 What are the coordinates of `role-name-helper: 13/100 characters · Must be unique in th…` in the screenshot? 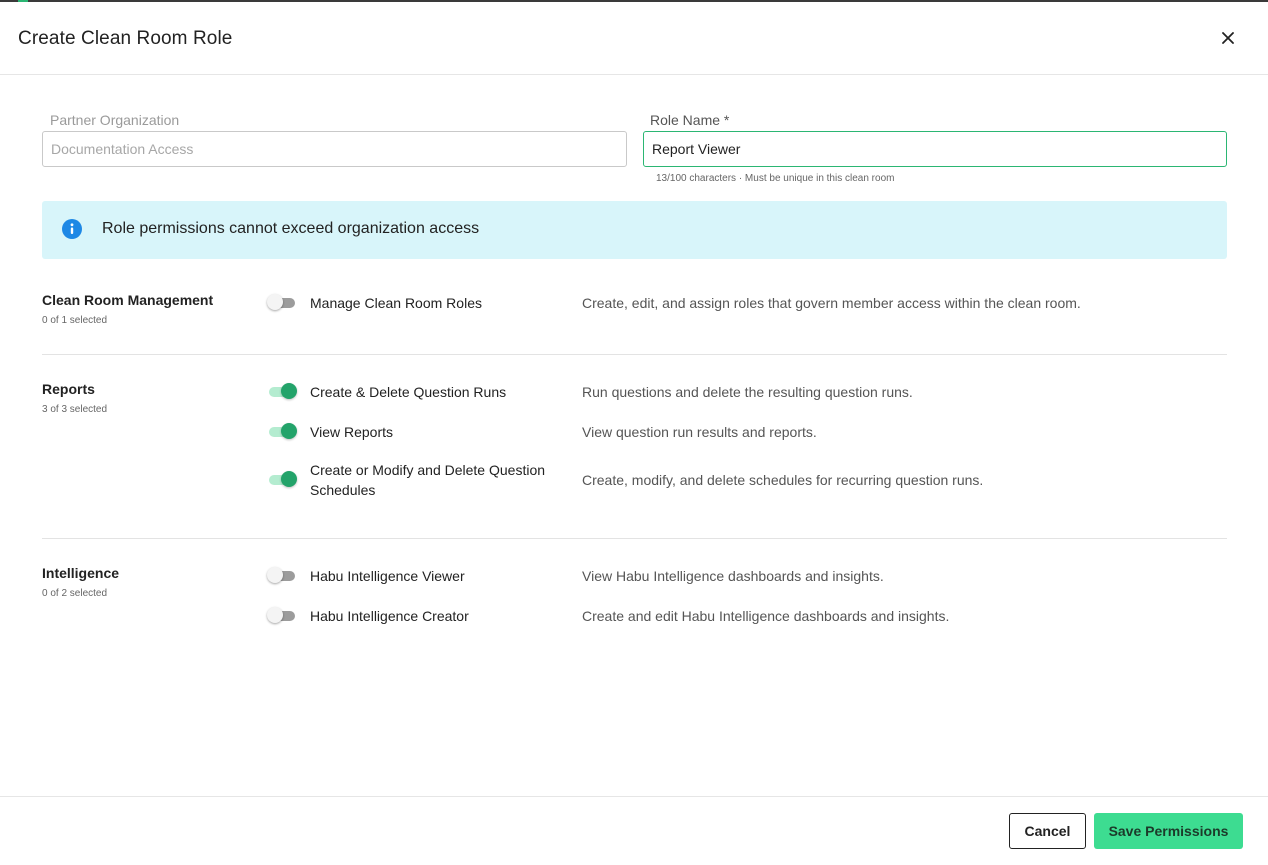 It's located at (775, 178).